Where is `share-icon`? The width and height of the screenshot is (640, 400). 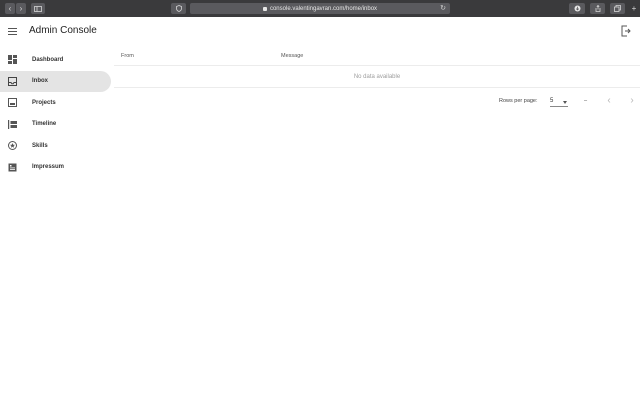 share-icon is located at coordinates (597, 8).